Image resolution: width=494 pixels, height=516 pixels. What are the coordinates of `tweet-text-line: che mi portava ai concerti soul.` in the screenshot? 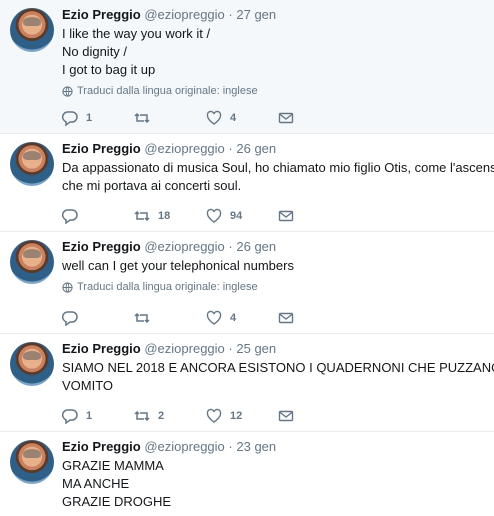 It's located at (152, 185).